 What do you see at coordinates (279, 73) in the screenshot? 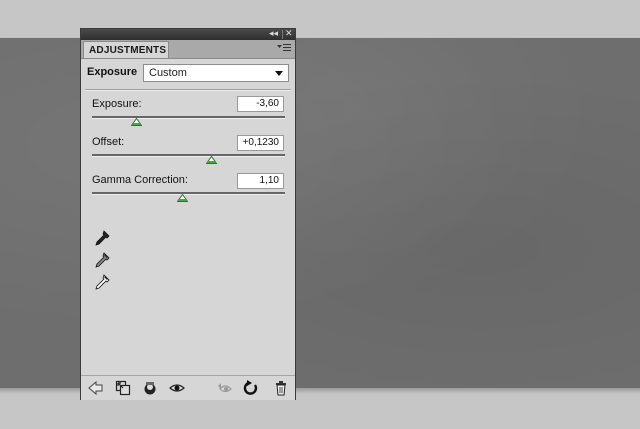
I see `chevron-down-icon` at bounding box center [279, 73].